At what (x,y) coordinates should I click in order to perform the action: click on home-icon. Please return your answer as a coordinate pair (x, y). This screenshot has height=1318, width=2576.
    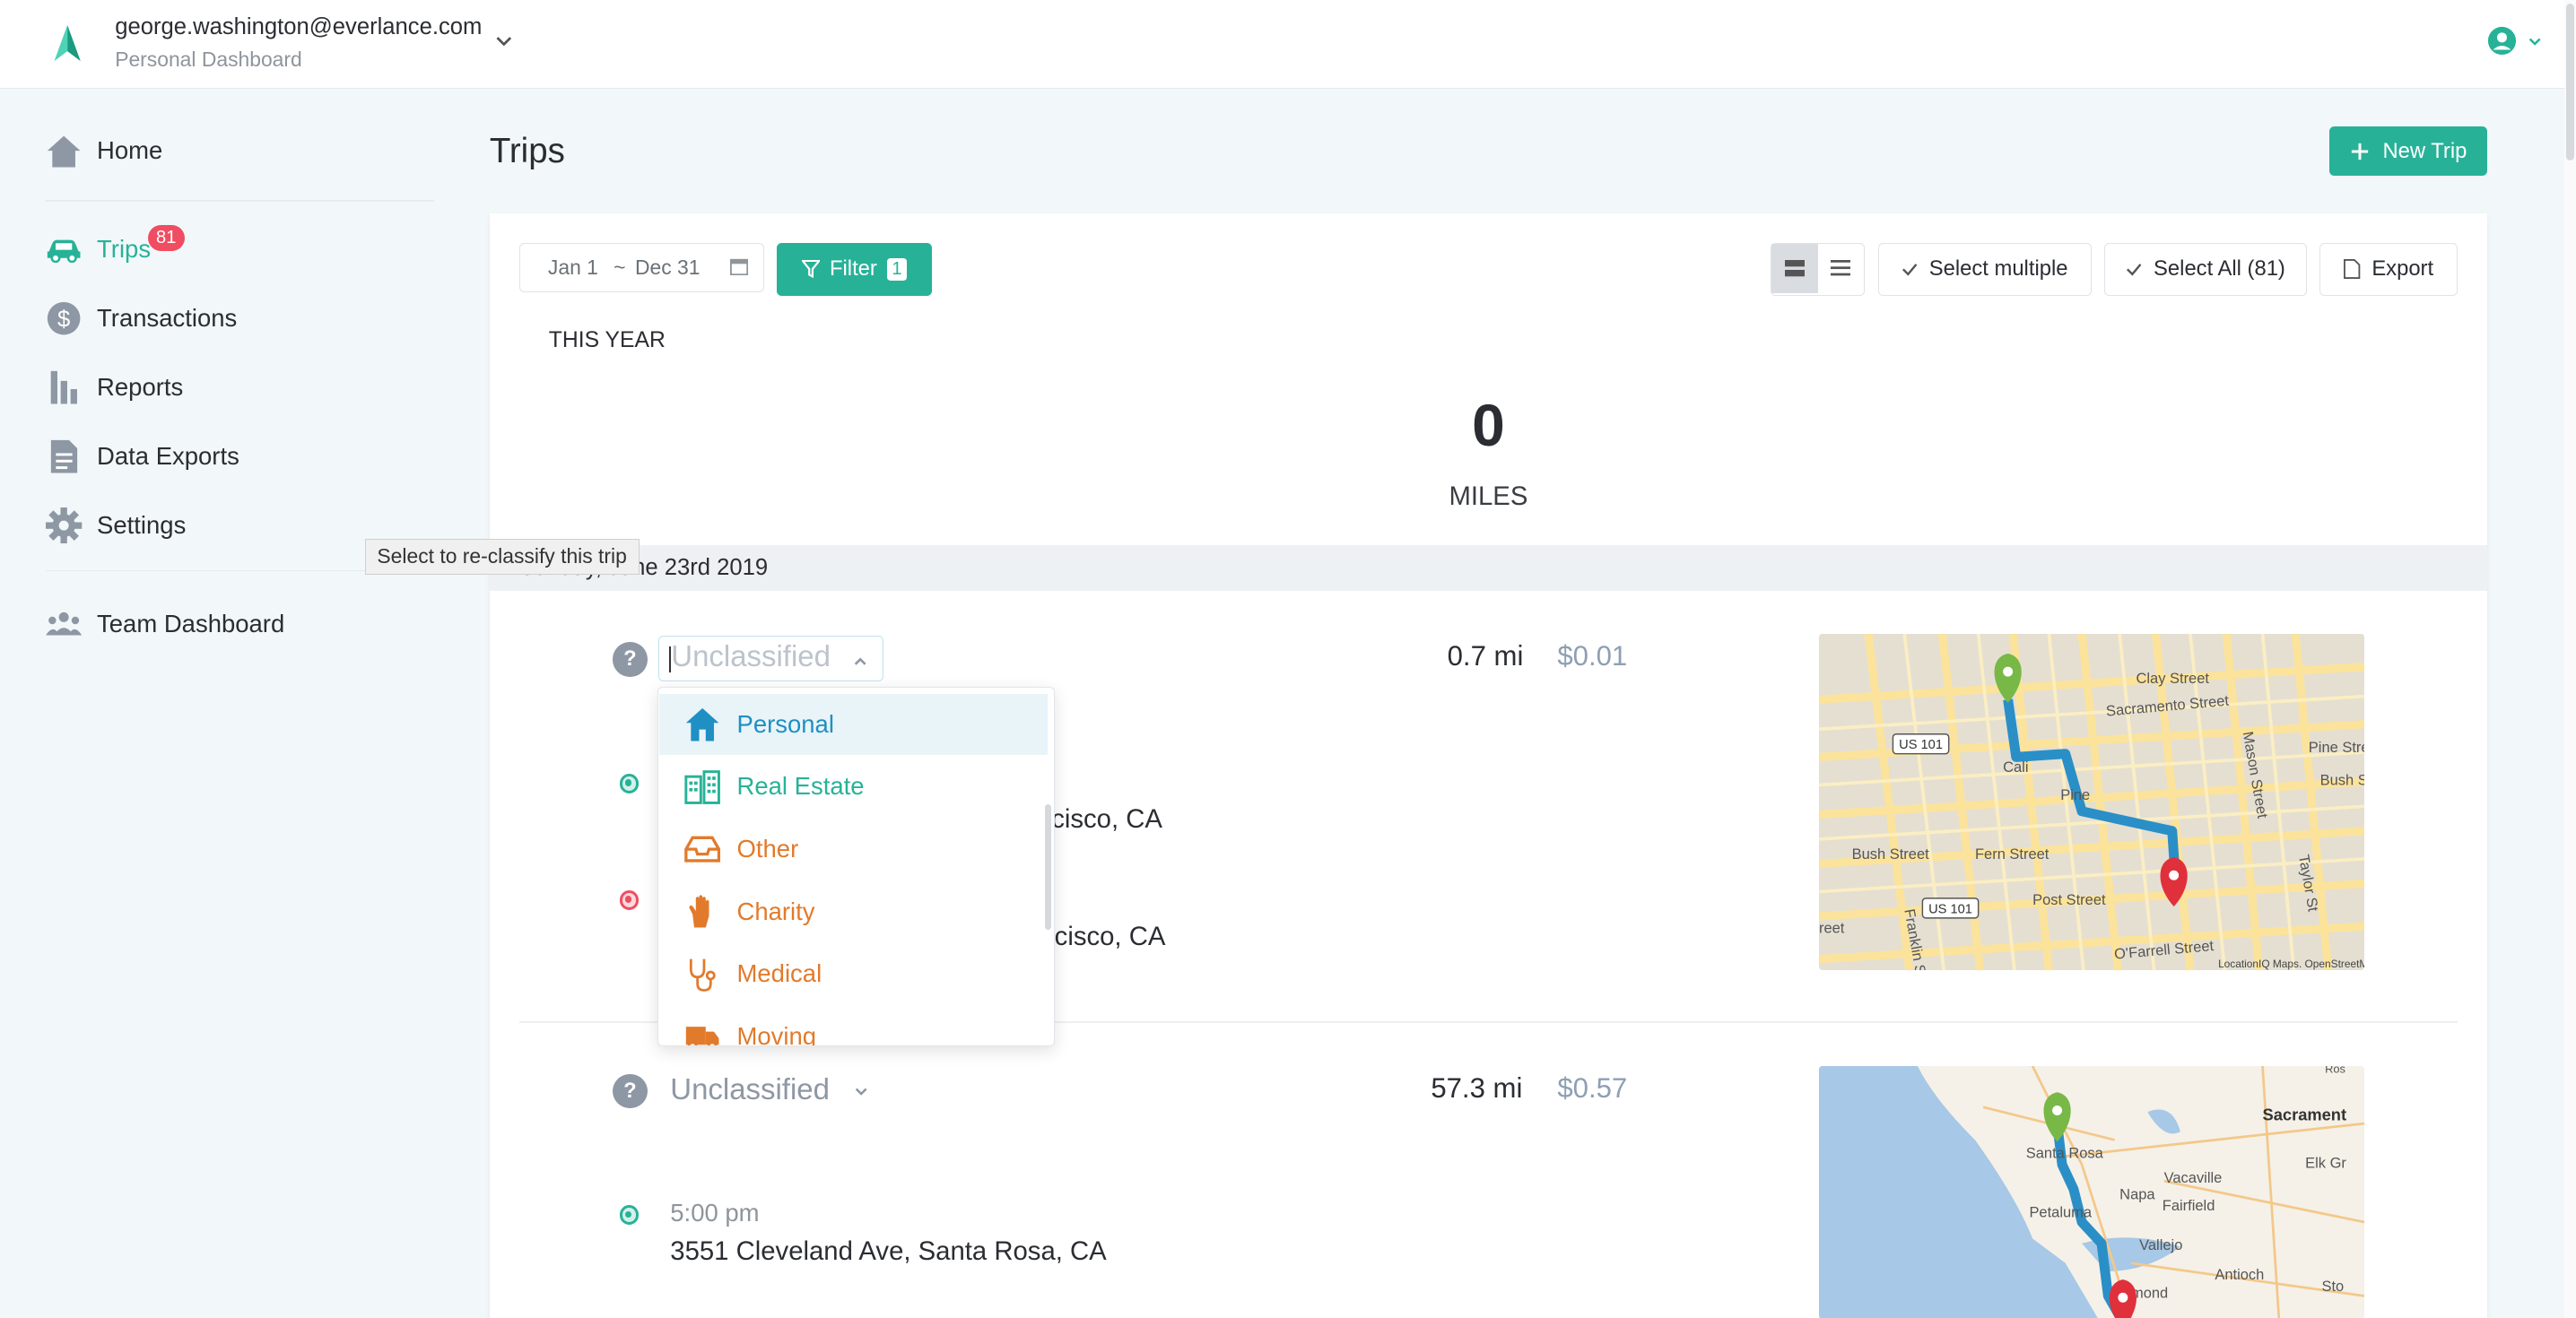
    Looking at the image, I should click on (64, 151).